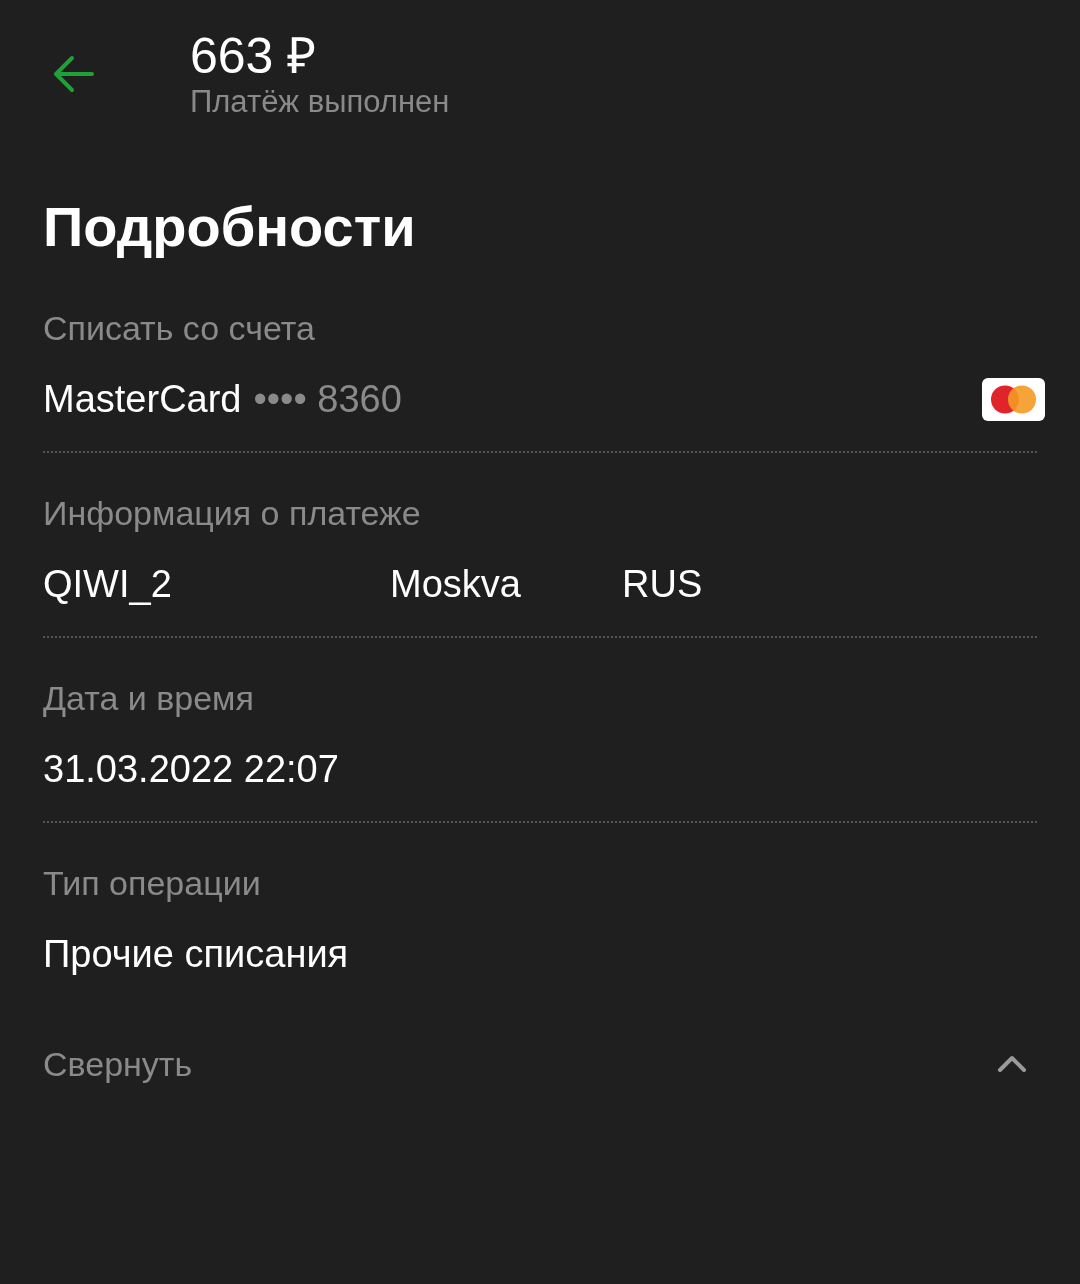 This screenshot has height=1284, width=1080. Describe the element at coordinates (662, 584) in the screenshot. I see `payment-info-text: RUS` at that location.